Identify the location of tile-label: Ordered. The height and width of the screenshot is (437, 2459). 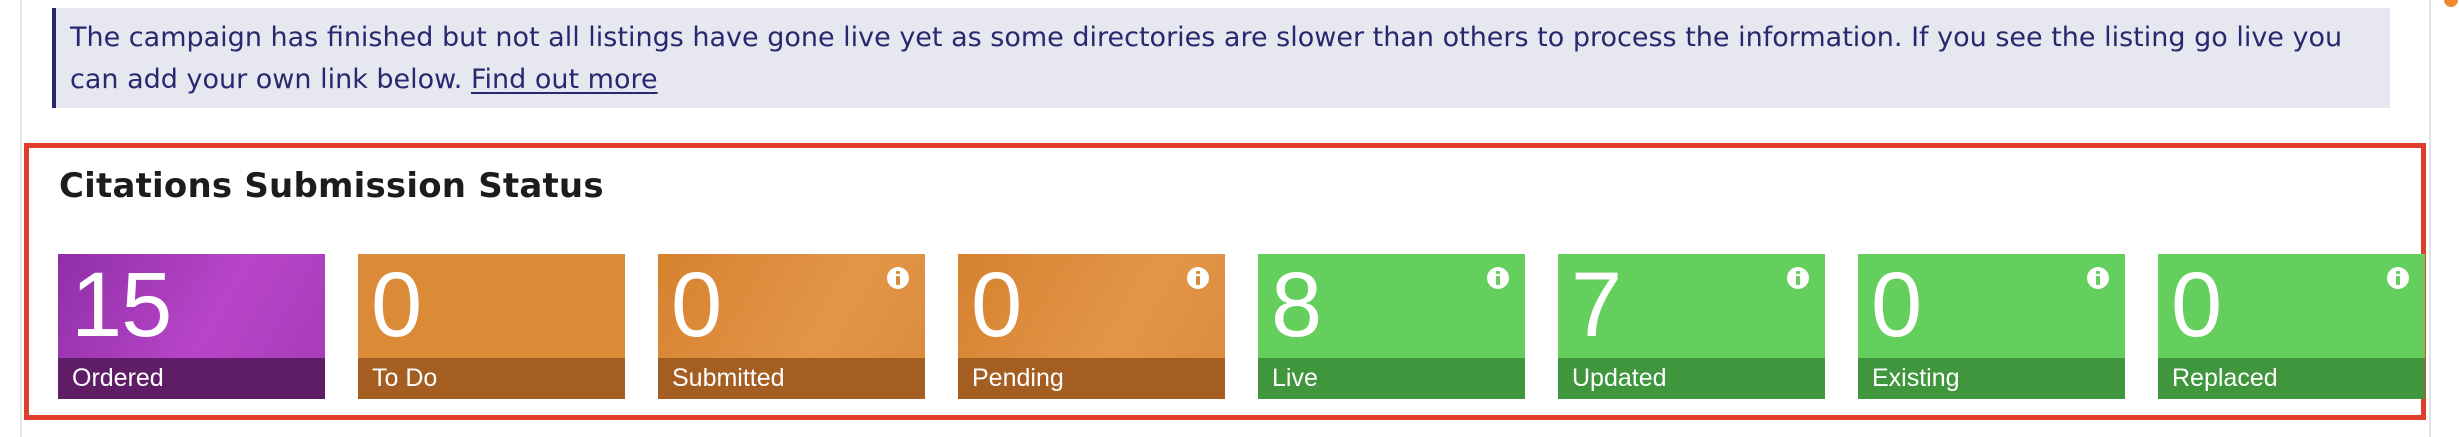
(191, 378).